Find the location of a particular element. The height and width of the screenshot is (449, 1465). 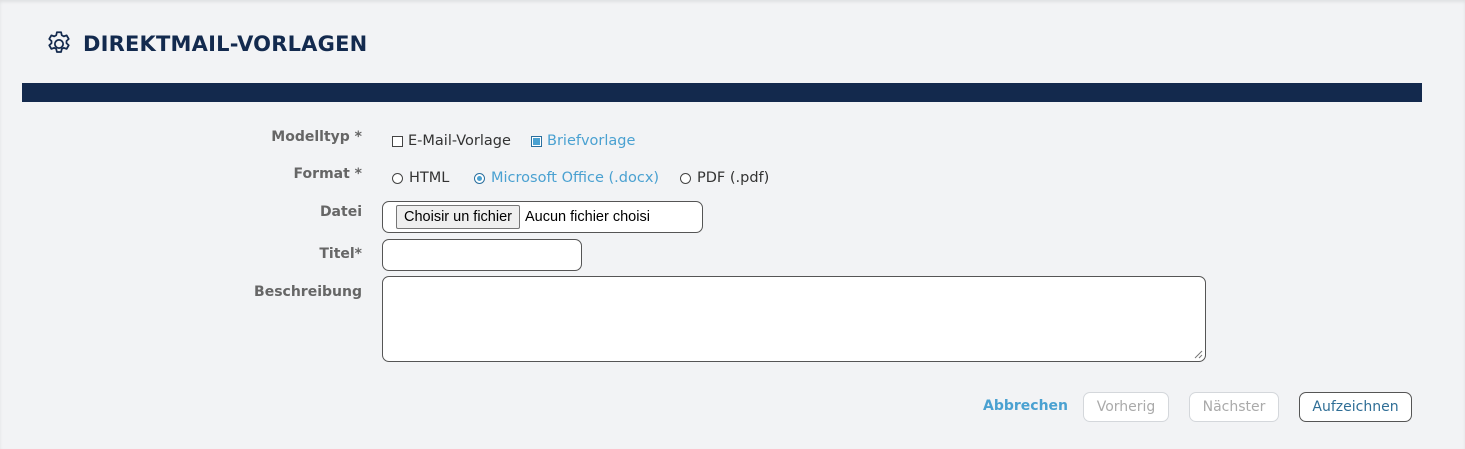

modelltyp-label: Modelltyp * is located at coordinates (316, 137).